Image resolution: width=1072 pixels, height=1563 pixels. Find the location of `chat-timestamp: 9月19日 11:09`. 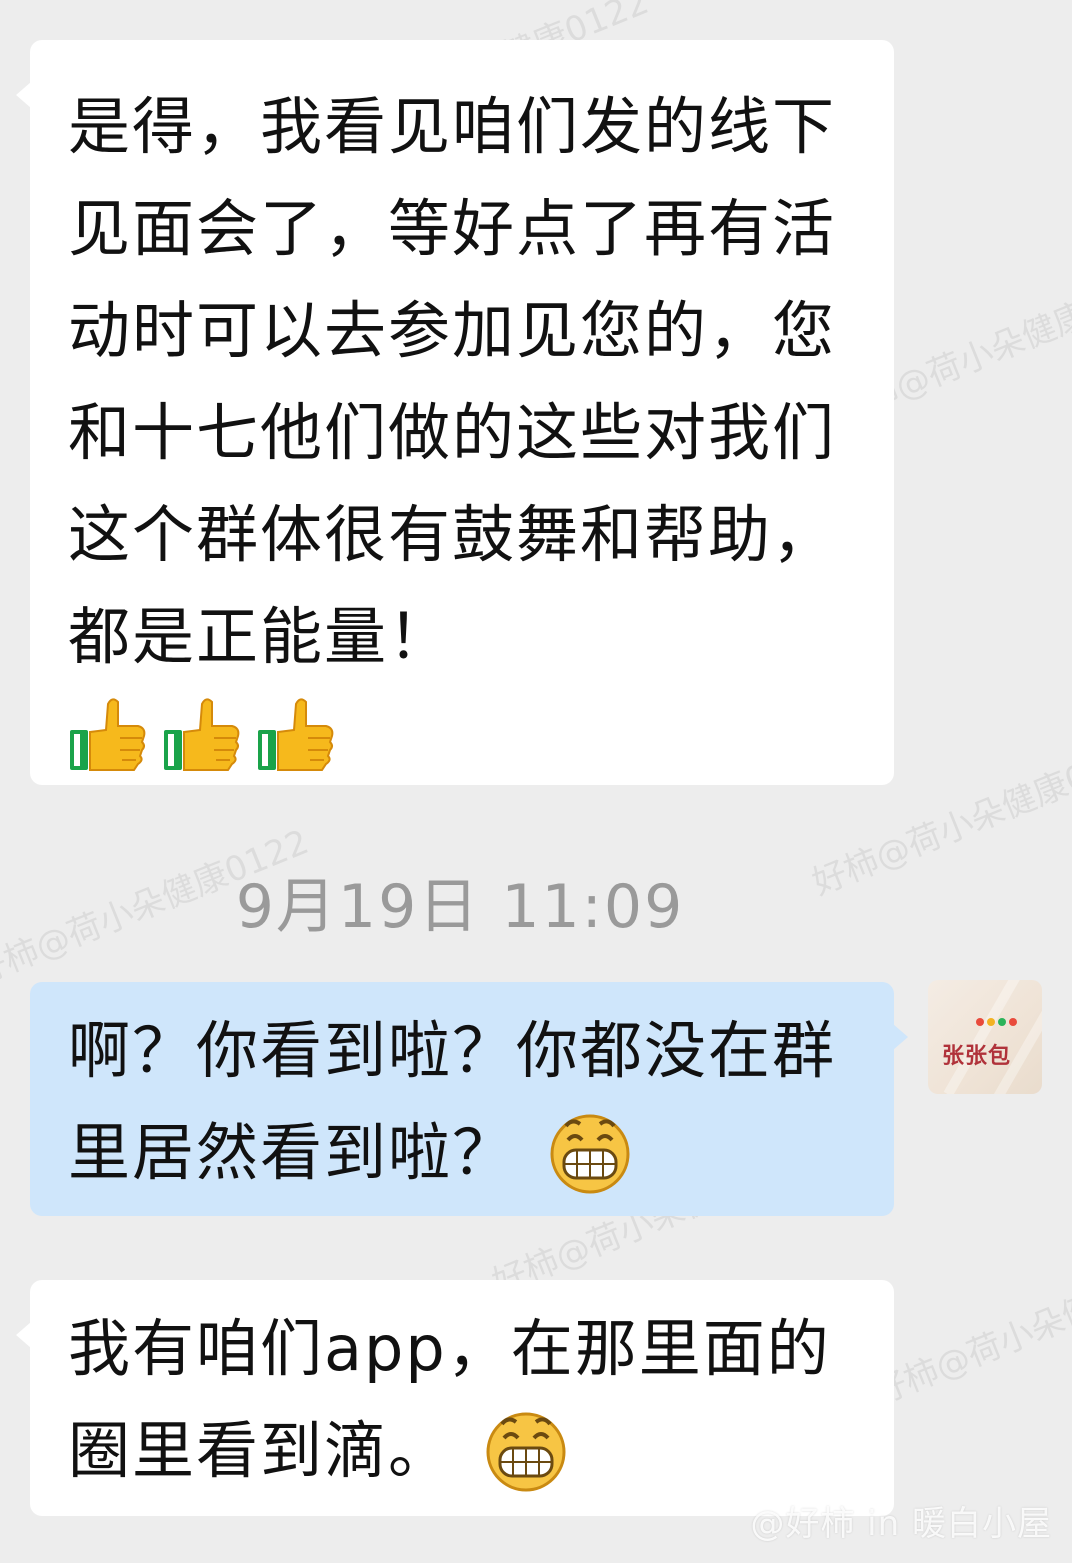

chat-timestamp: 9月19日 11:09 is located at coordinates (460, 907).